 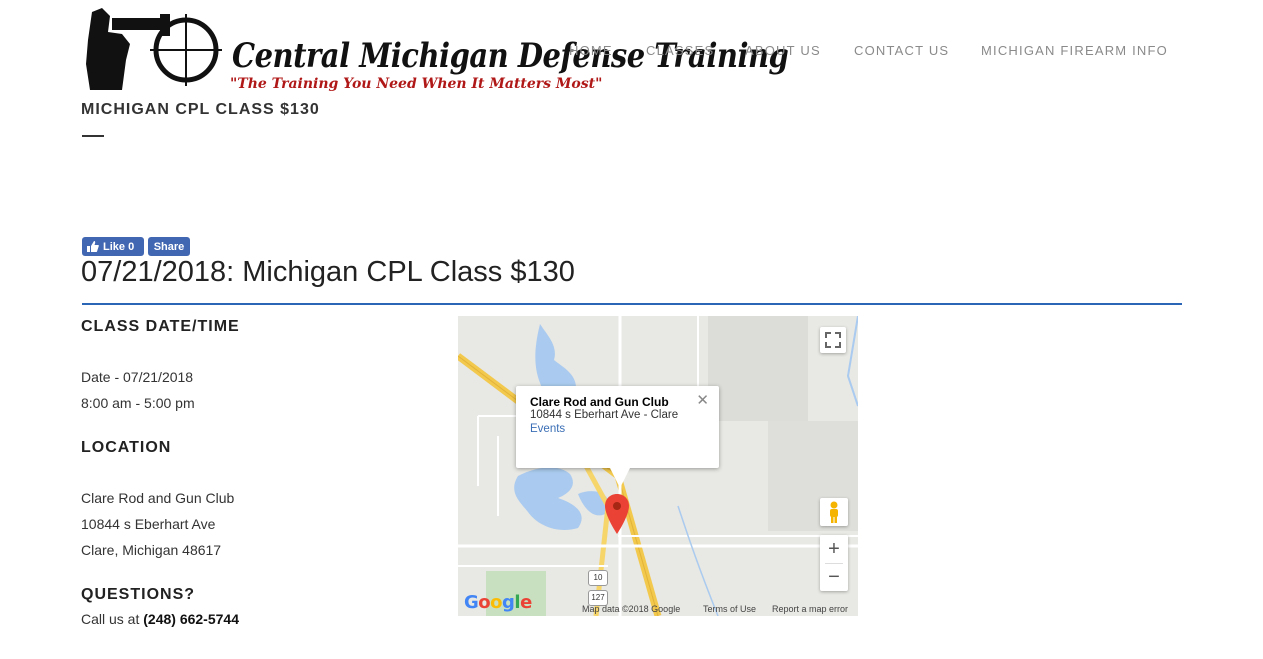 What do you see at coordinates (154, 49) in the screenshot?
I see `shooter-silhouette-icon` at bounding box center [154, 49].